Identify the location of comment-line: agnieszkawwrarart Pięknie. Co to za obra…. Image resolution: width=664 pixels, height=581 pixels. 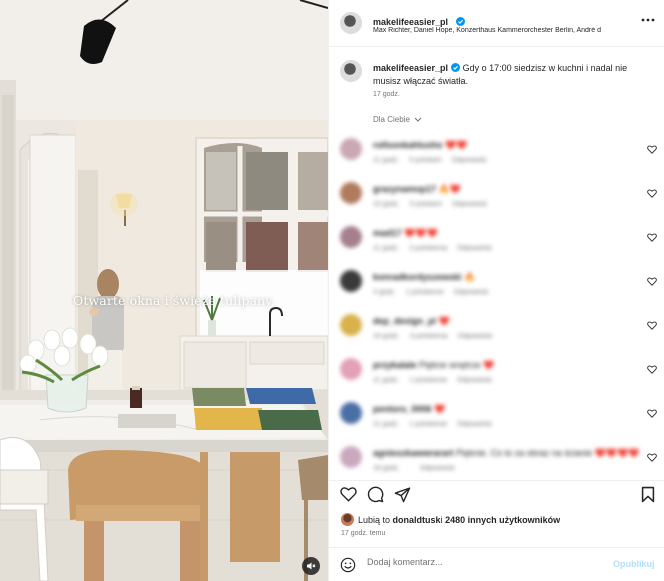
(506, 453).